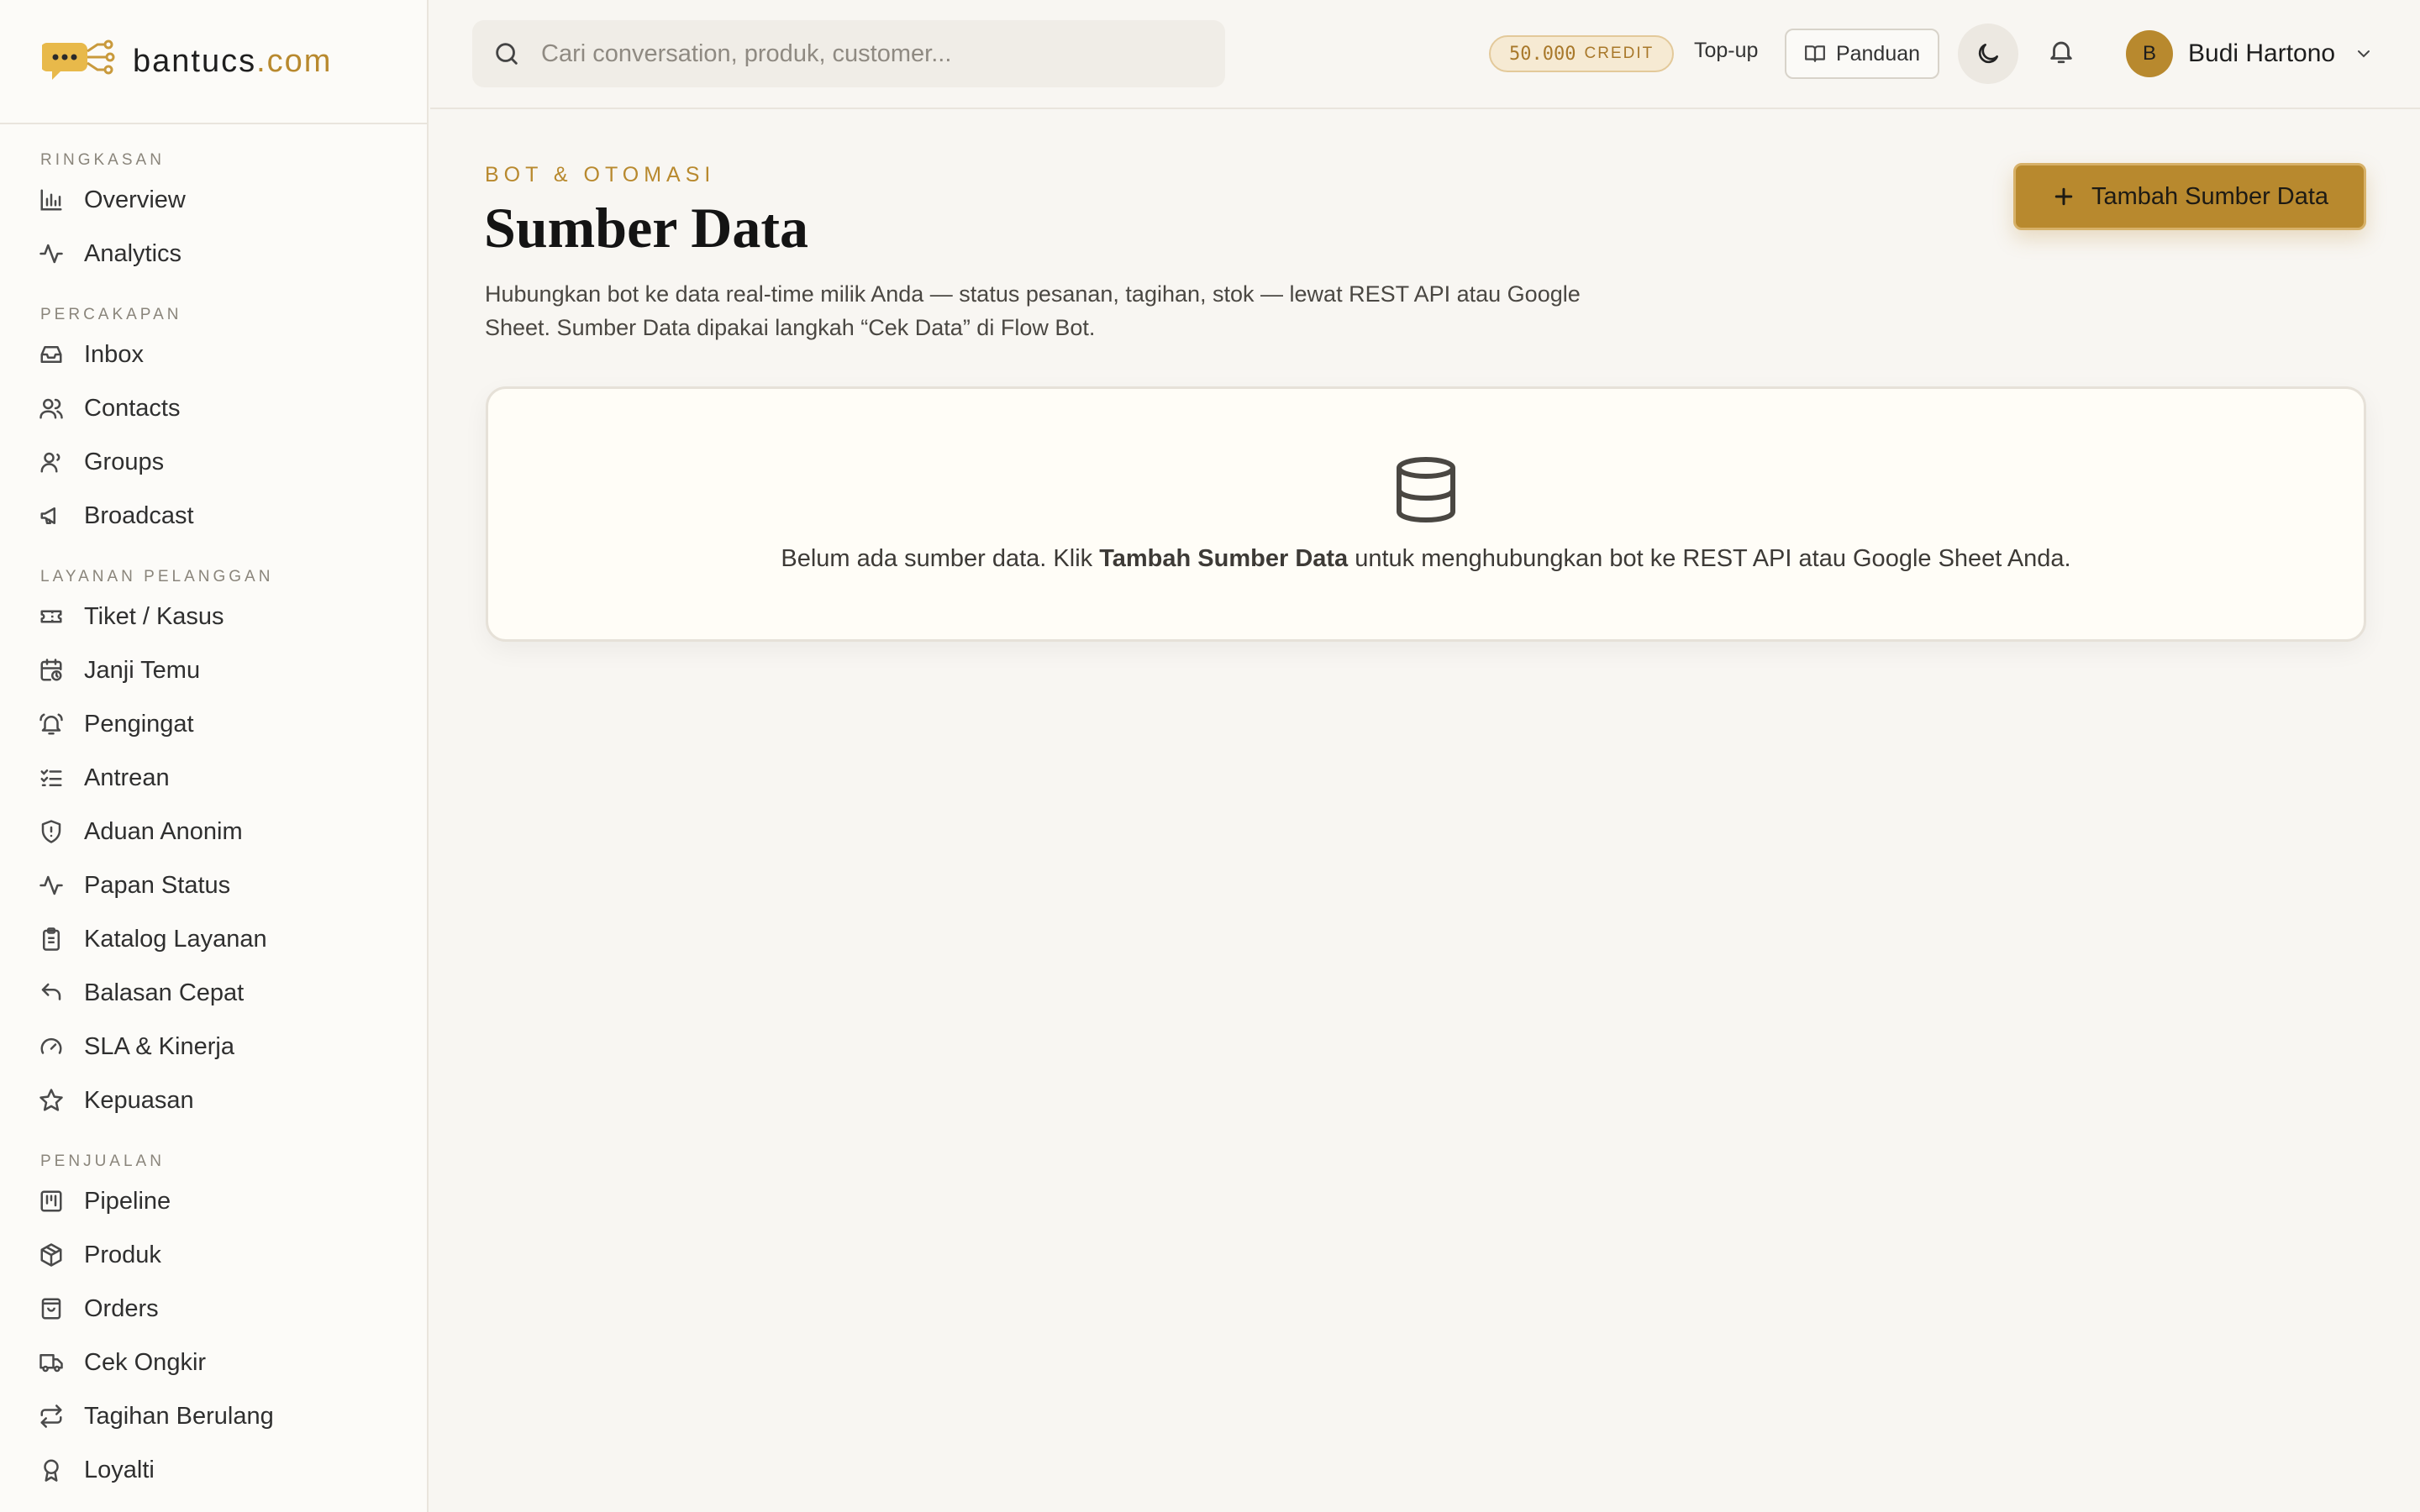  I want to click on sidebar-item-loyalti: Loyalti, so click(214, 1470).